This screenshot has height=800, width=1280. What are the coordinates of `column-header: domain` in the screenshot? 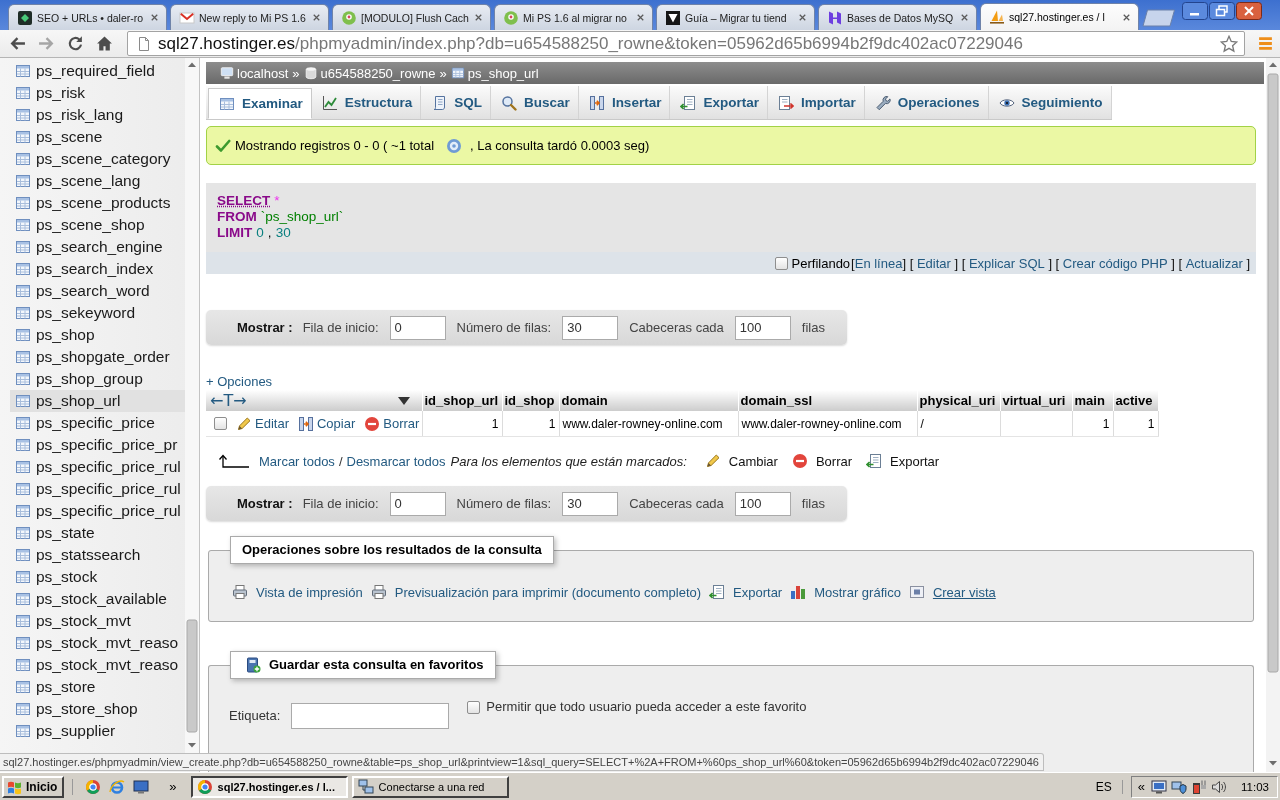 It's located at (648, 400).